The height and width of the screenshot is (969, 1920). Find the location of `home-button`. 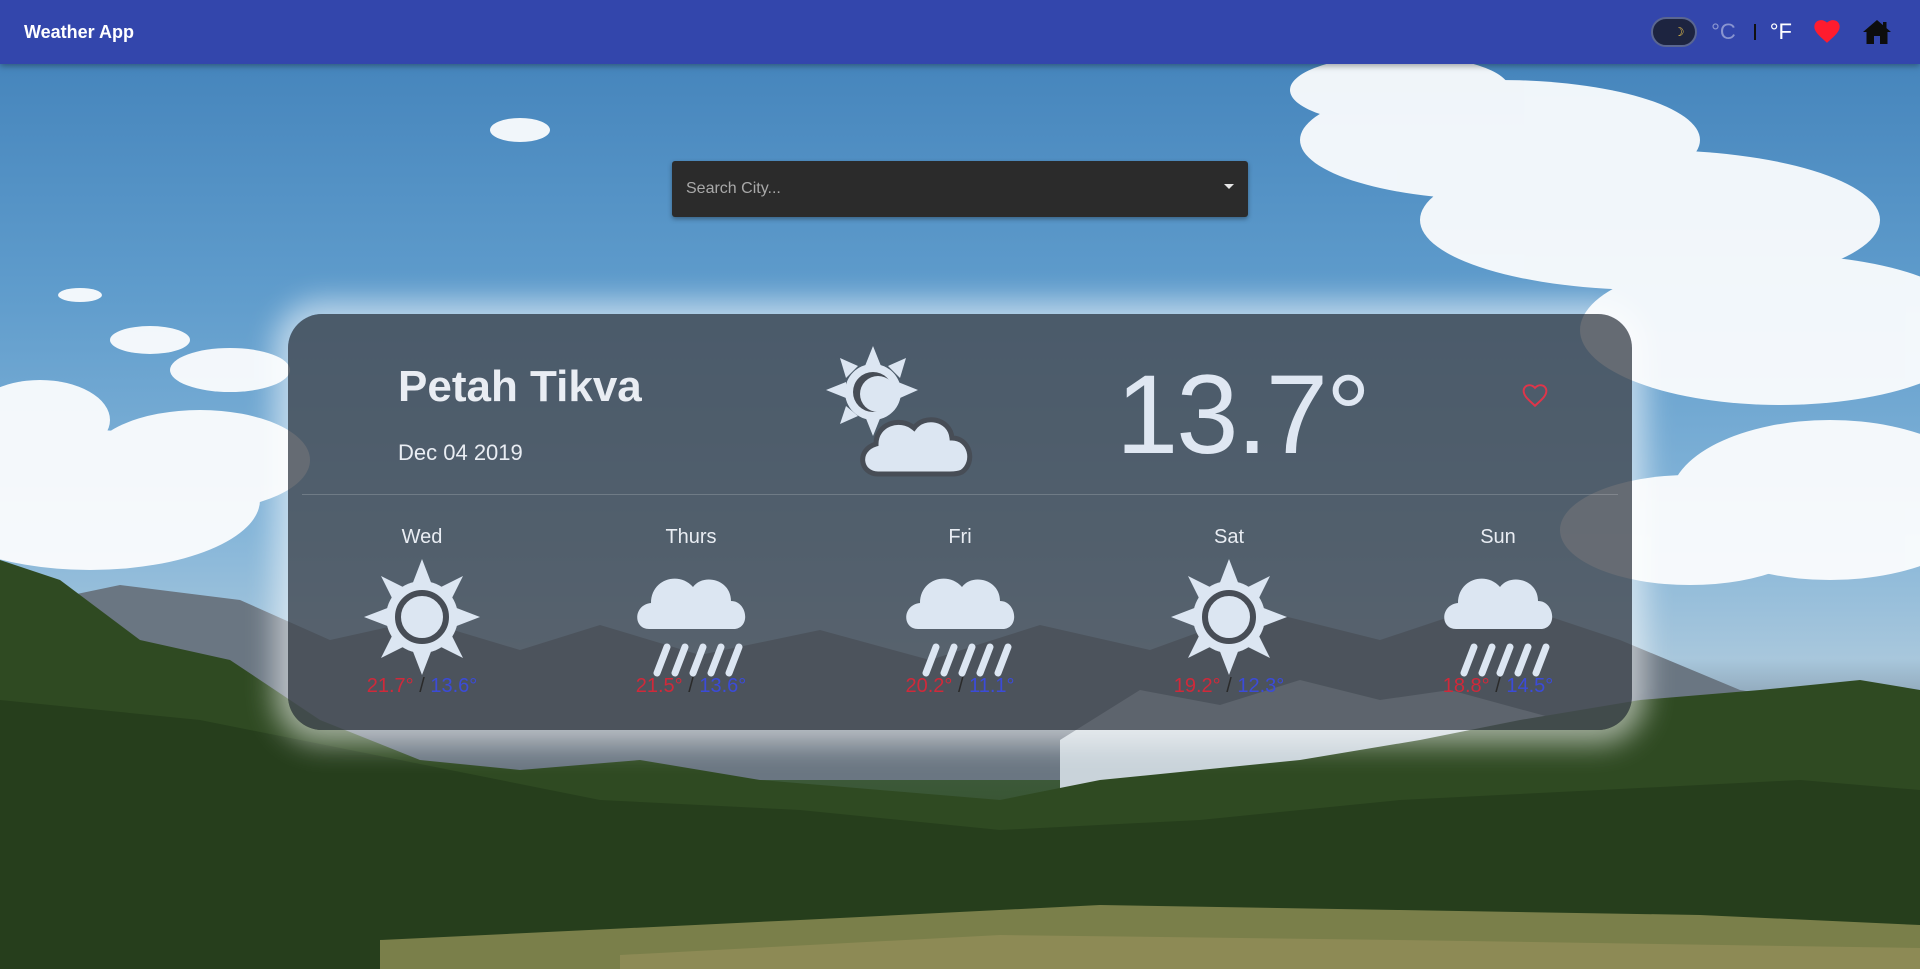

home-button is located at coordinates (1877, 32).